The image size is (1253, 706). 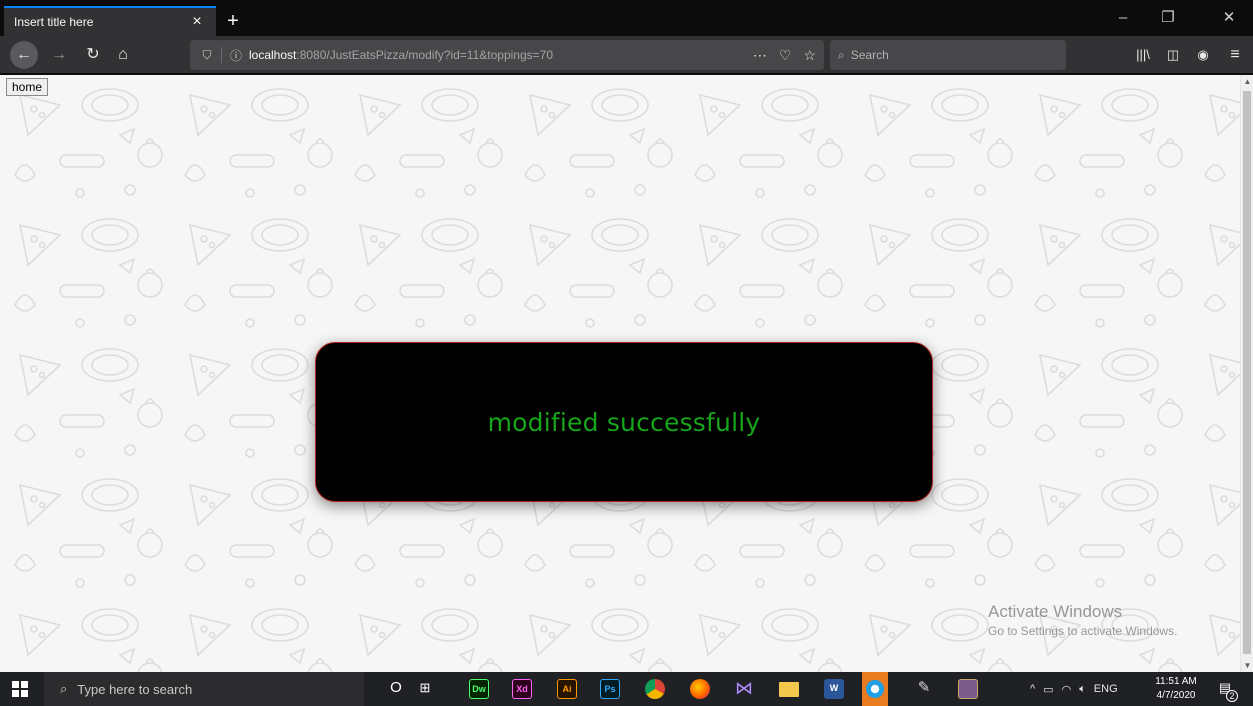 I want to click on success-message-box: modified successfully, so click(x=624, y=422).